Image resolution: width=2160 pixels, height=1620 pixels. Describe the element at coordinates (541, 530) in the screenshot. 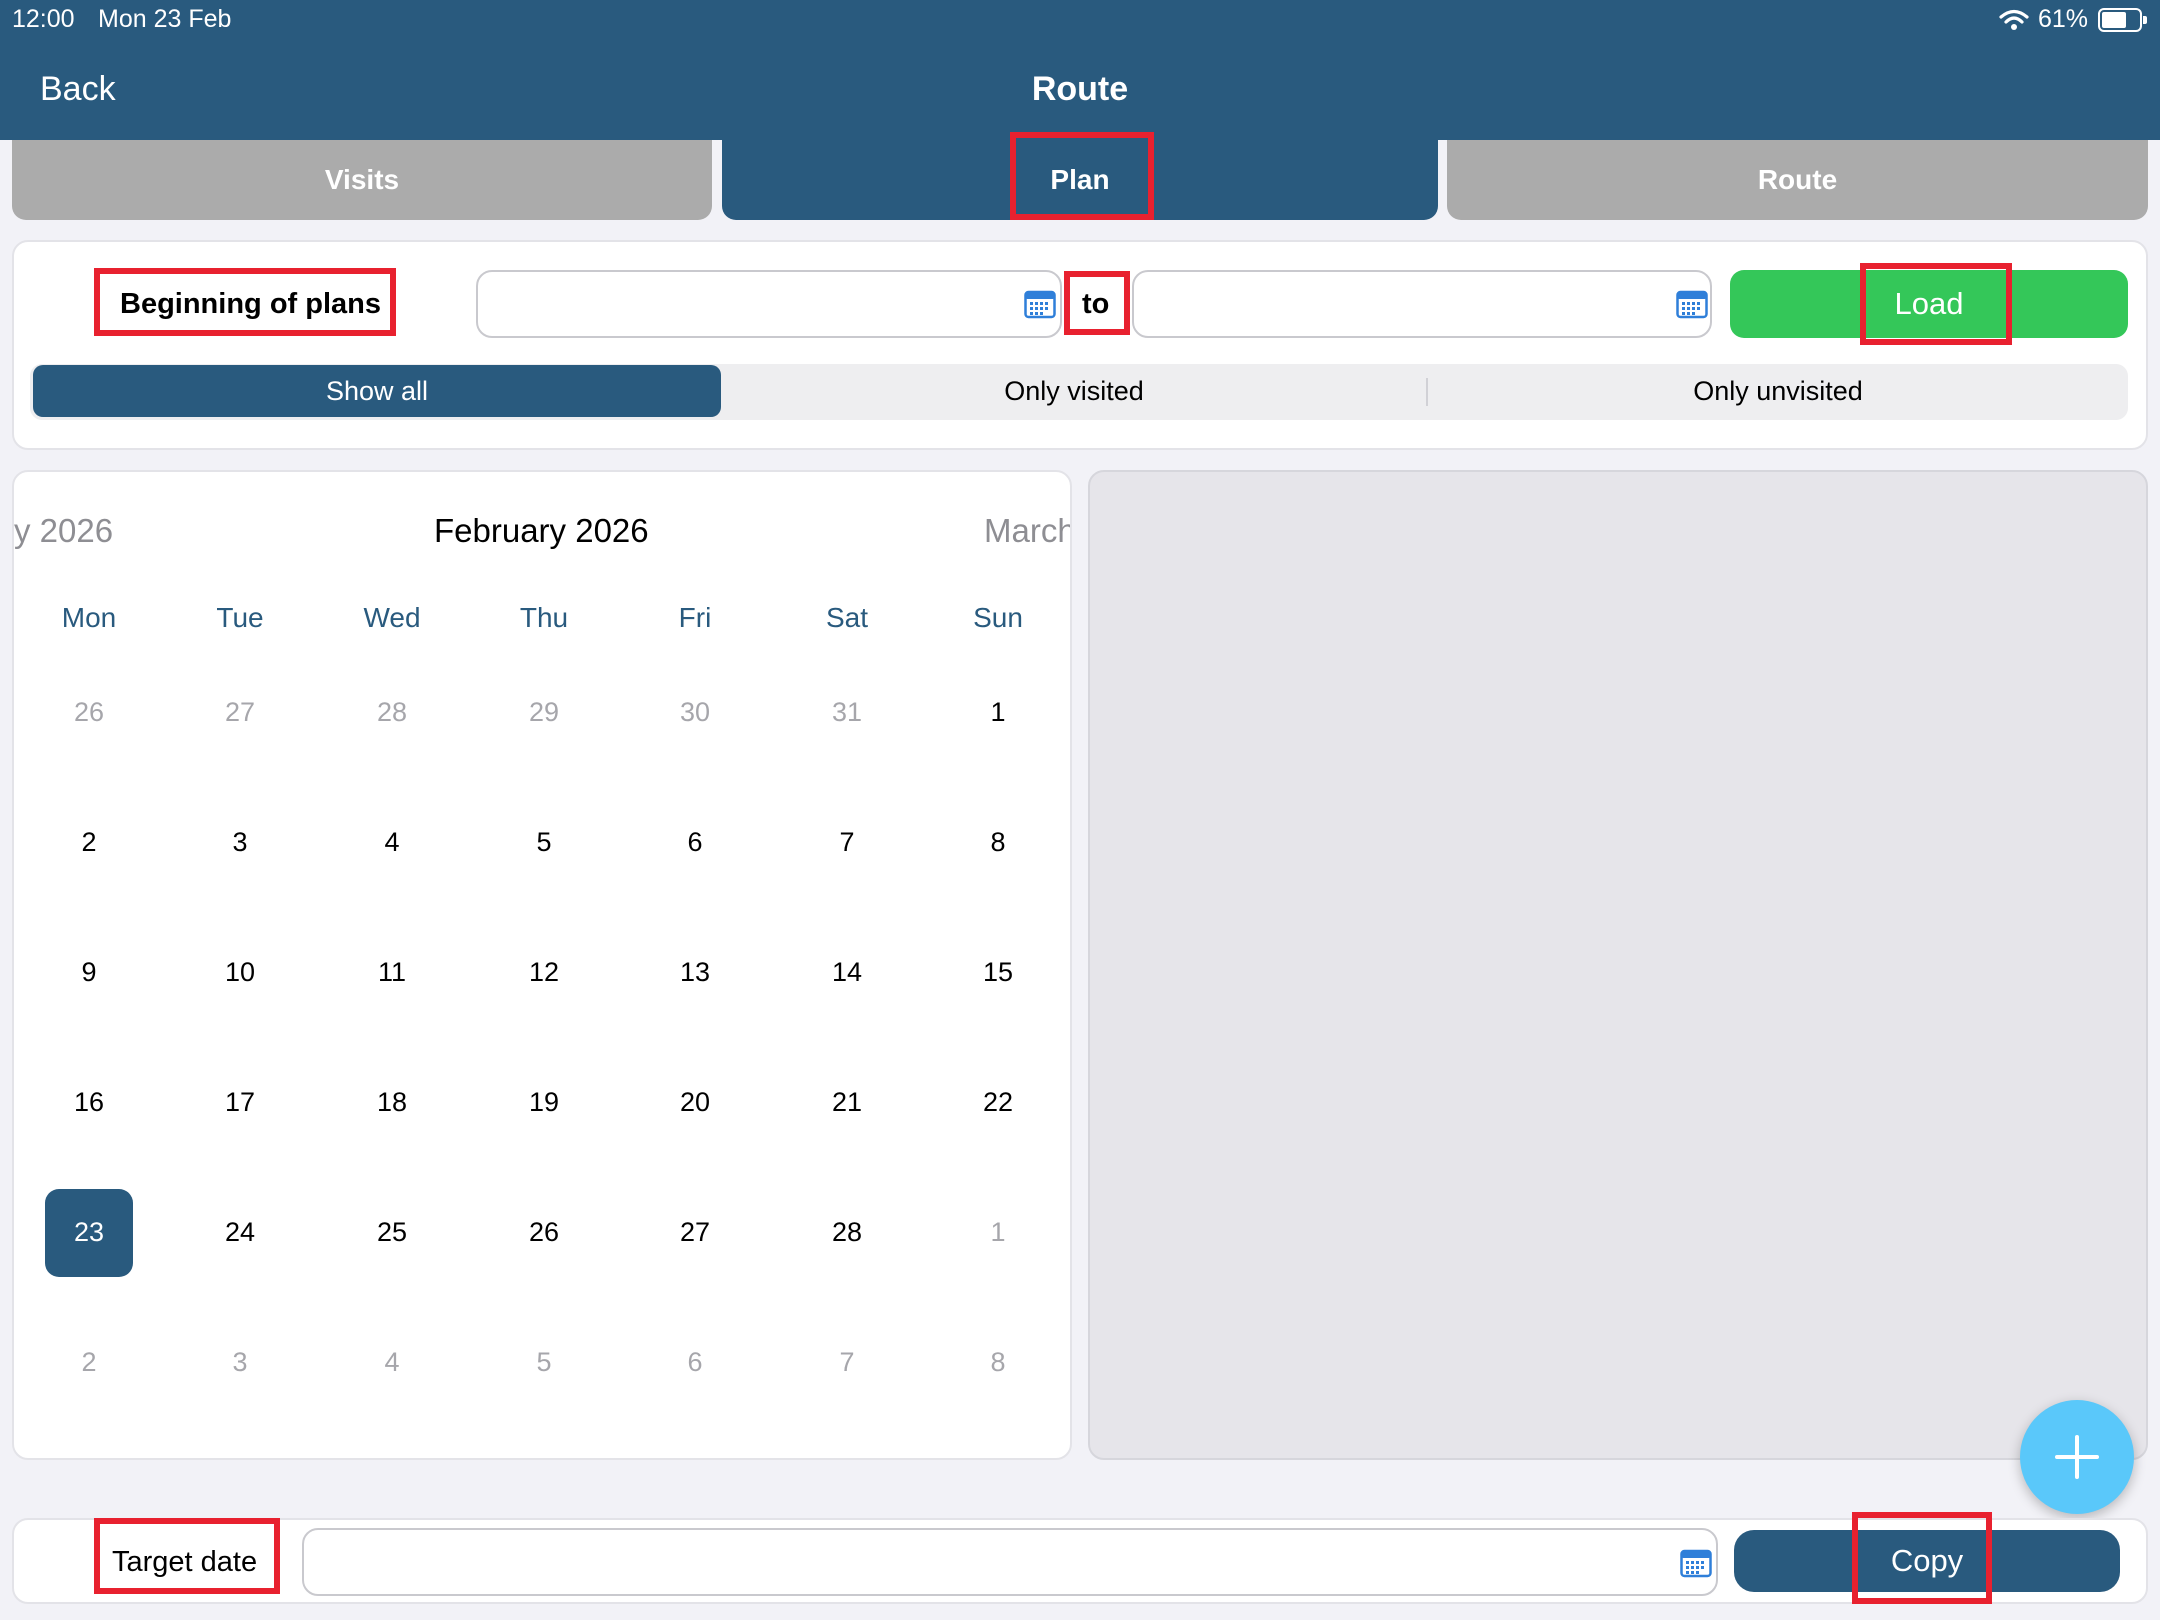

I see `current-month-label: February 2026` at that location.